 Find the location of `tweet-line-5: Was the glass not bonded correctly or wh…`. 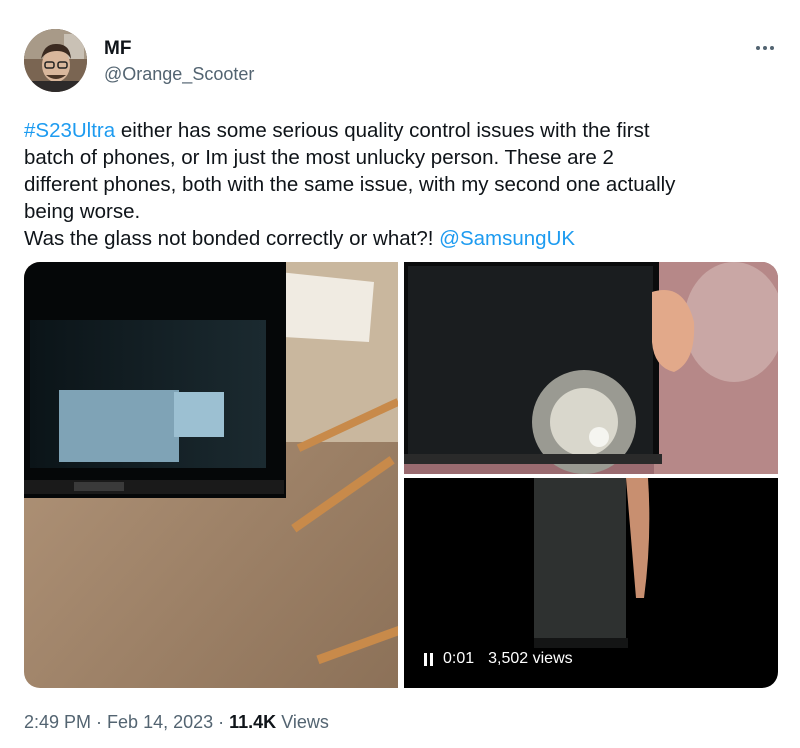

tweet-line-5: Was the glass not bonded correctly or wh… is located at coordinates (232, 238).